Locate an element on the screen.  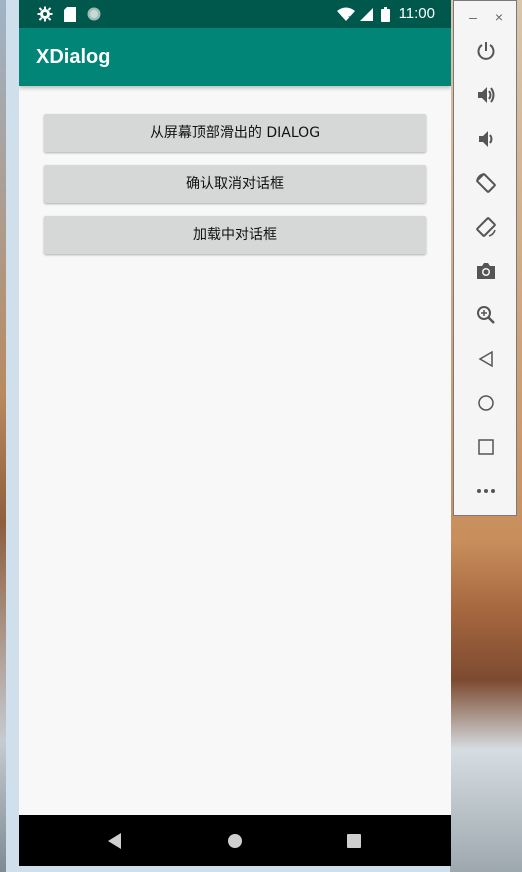
top-slide-dialog-button: 从屏幕顶部滑出的 DIALOG is located at coordinates (235, 133).